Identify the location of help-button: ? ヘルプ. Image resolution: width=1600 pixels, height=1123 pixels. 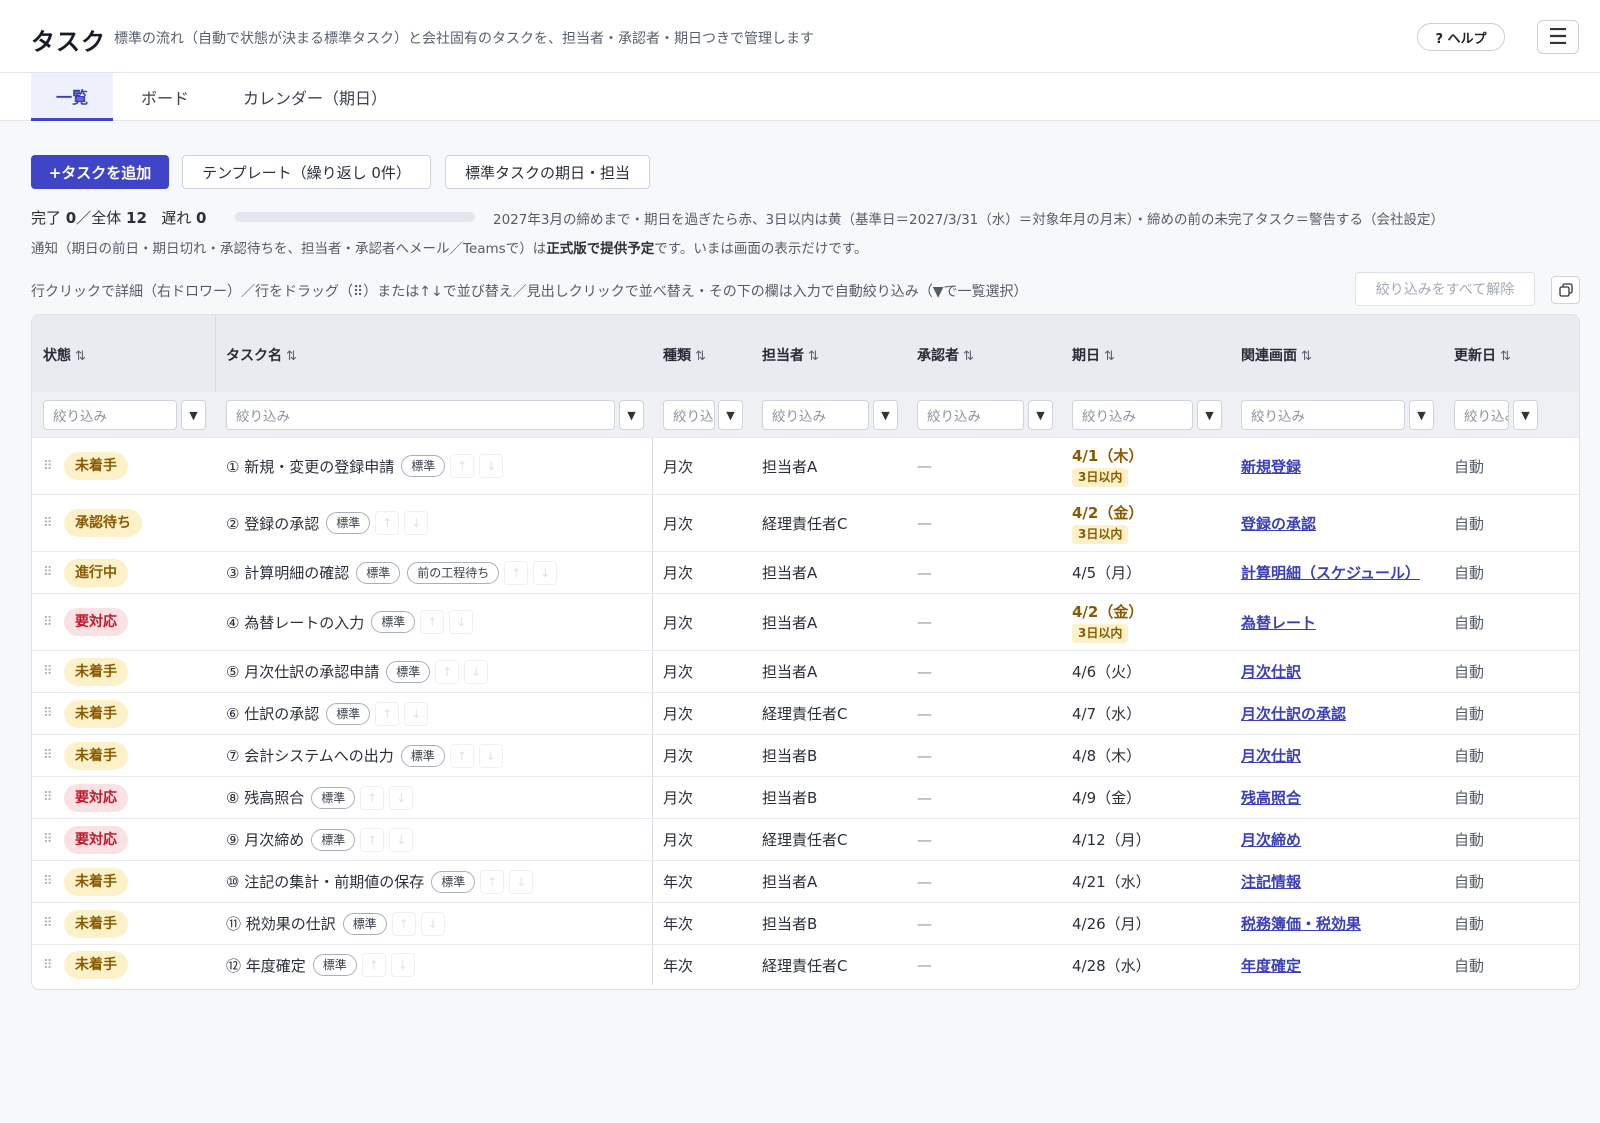
(1461, 37).